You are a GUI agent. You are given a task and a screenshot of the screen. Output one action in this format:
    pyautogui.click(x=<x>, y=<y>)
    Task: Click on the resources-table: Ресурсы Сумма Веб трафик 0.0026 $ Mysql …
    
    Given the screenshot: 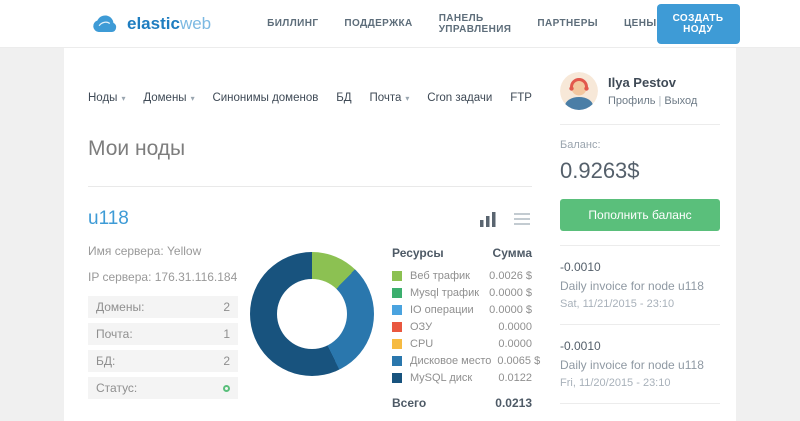 What is the action you would take?
    pyautogui.click(x=466, y=327)
    